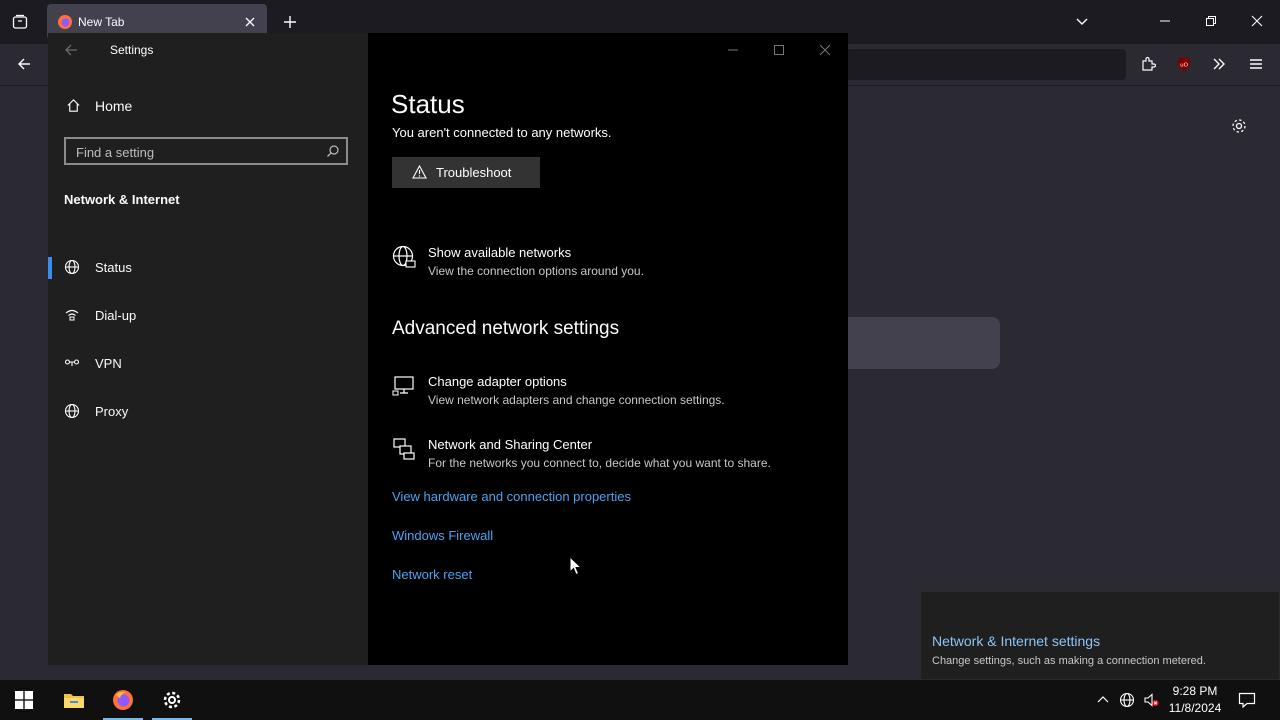 The height and width of the screenshot is (720, 1280). I want to click on chevron-up-icon, so click(1103, 700).